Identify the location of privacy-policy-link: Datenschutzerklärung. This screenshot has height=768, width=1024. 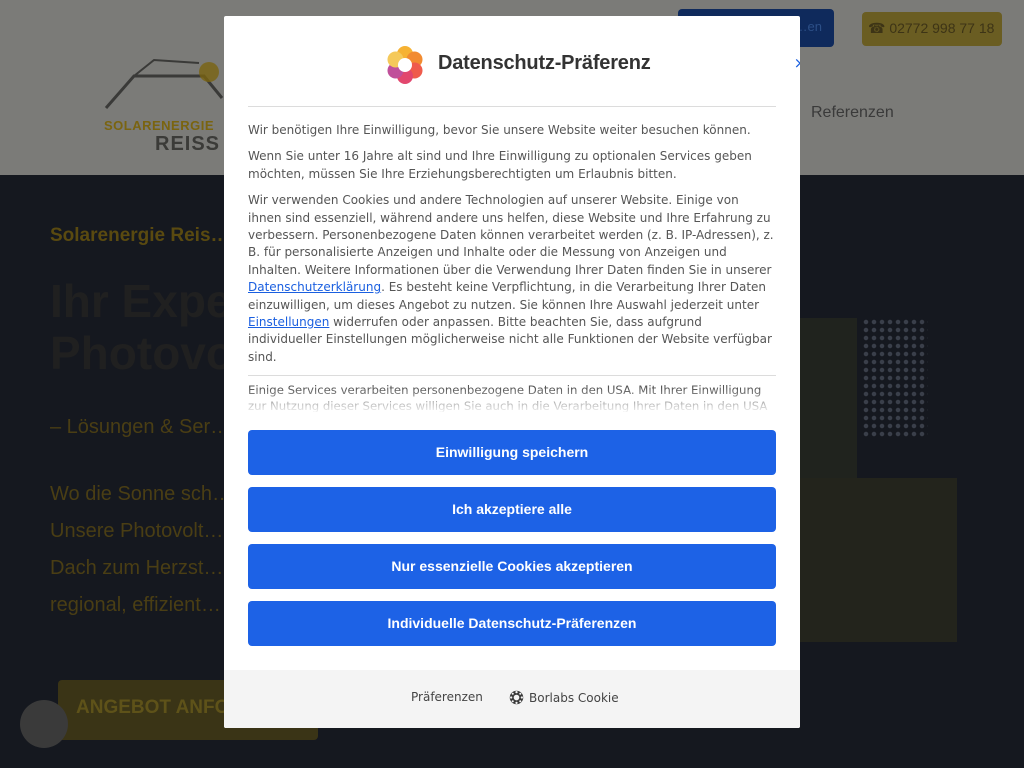
(314, 287).